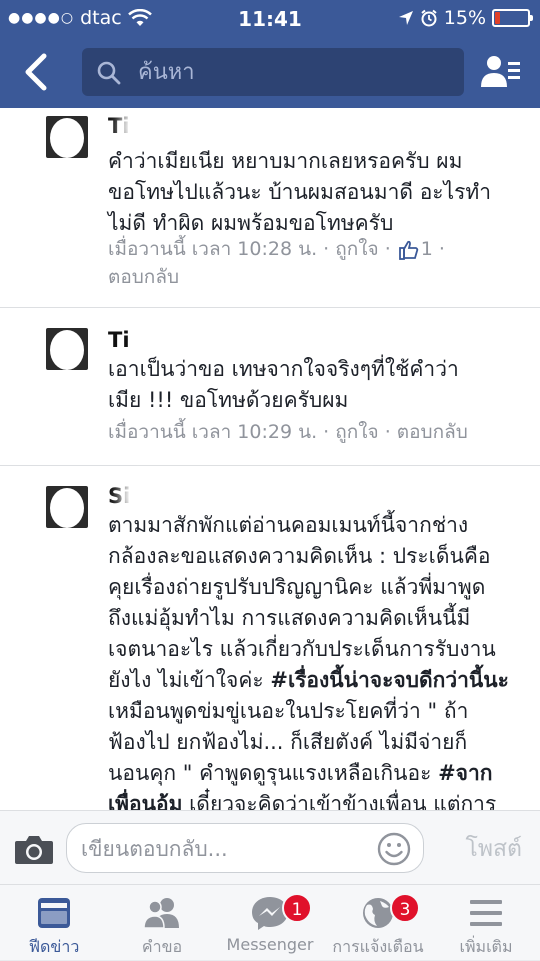 The width and height of the screenshot is (540, 961). I want to click on tab-news-feed: ฟีดข่าว, so click(54, 923).